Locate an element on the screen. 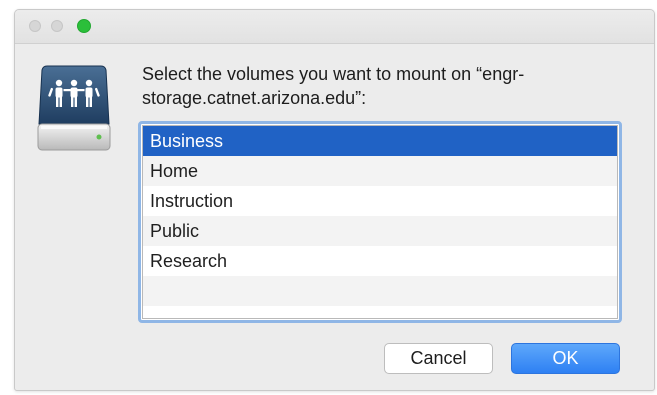 This screenshot has width=657, height=395. volume-item-public: Public is located at coordinates (380, 231).